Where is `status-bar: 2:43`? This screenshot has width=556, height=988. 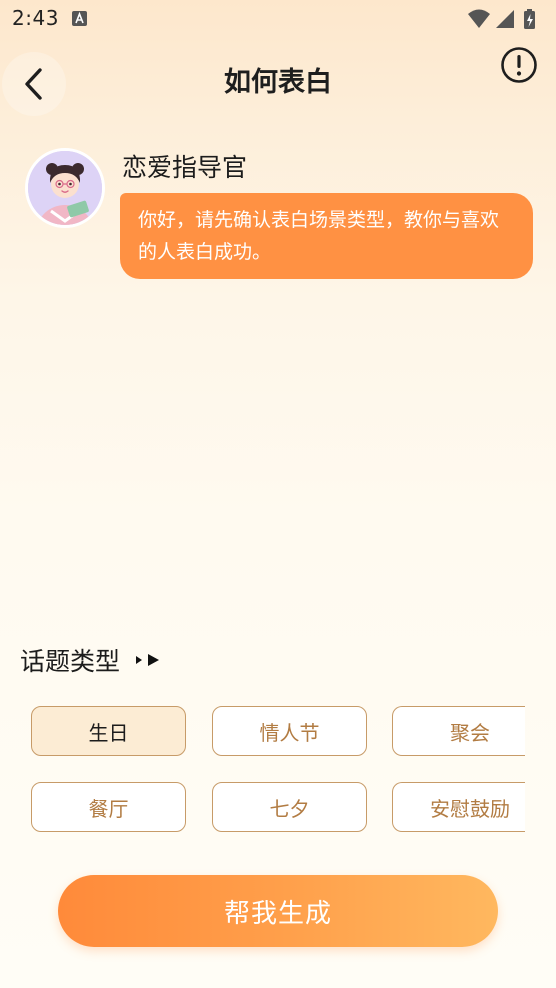
status-bar: 2:43 is located at coordinates (278, 19).